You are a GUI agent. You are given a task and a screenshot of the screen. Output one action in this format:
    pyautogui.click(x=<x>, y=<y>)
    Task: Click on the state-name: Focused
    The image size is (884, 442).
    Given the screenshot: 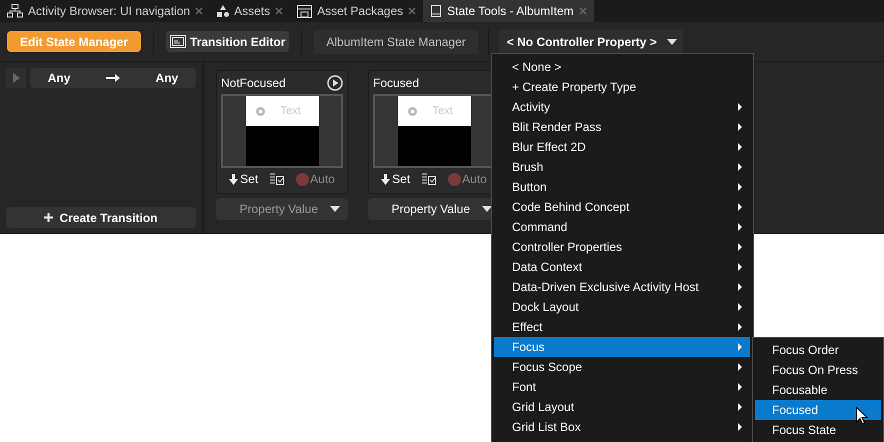 What is the action you would take?
    pyautogui.click(x=396, y=83)
    